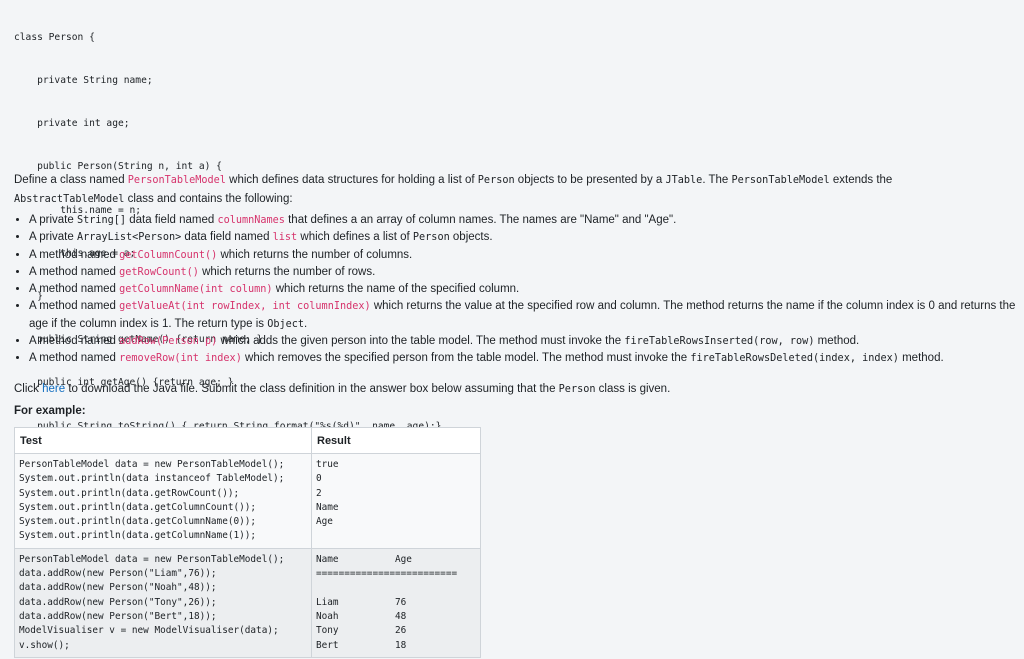  I want to click on result-cell: true 0 2 Name Age, so click(396, 501).